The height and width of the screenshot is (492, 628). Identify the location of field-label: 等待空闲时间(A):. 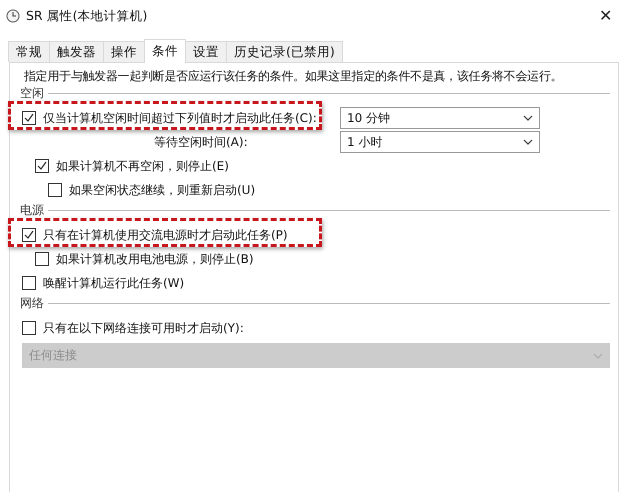
(200, 142).